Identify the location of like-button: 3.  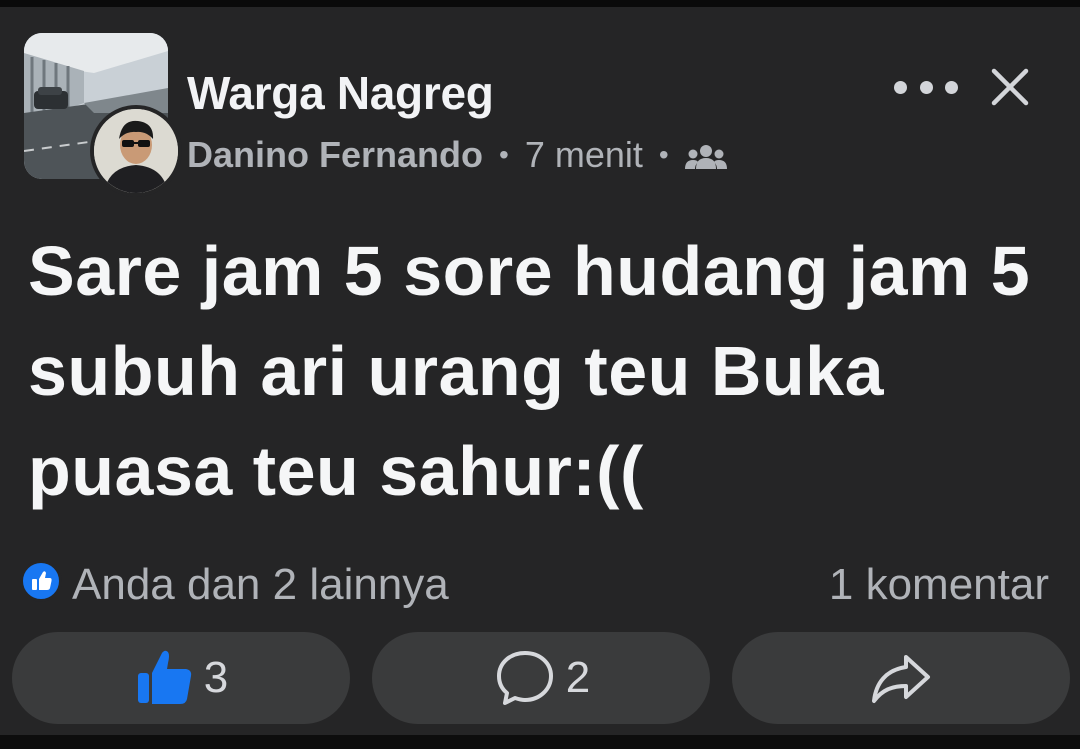
(181, 678).